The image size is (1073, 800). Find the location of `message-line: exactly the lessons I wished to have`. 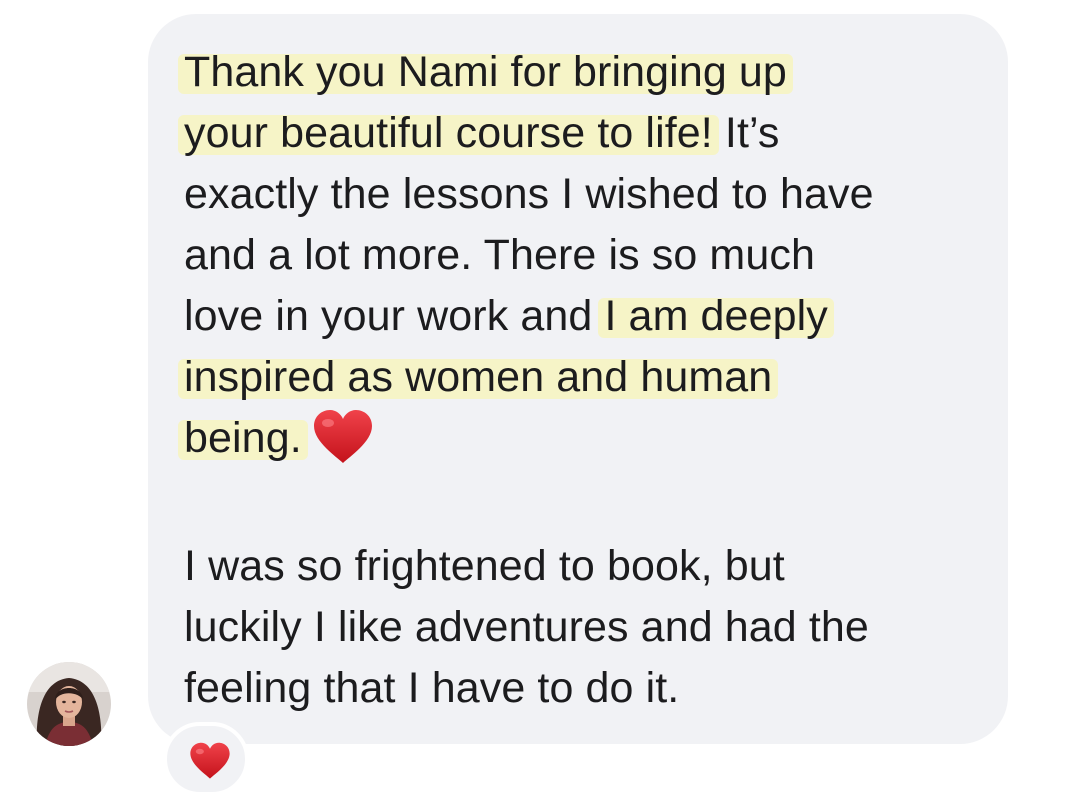

message-line: exactly the lessons I wished to have is located at coordinates (529, 194).